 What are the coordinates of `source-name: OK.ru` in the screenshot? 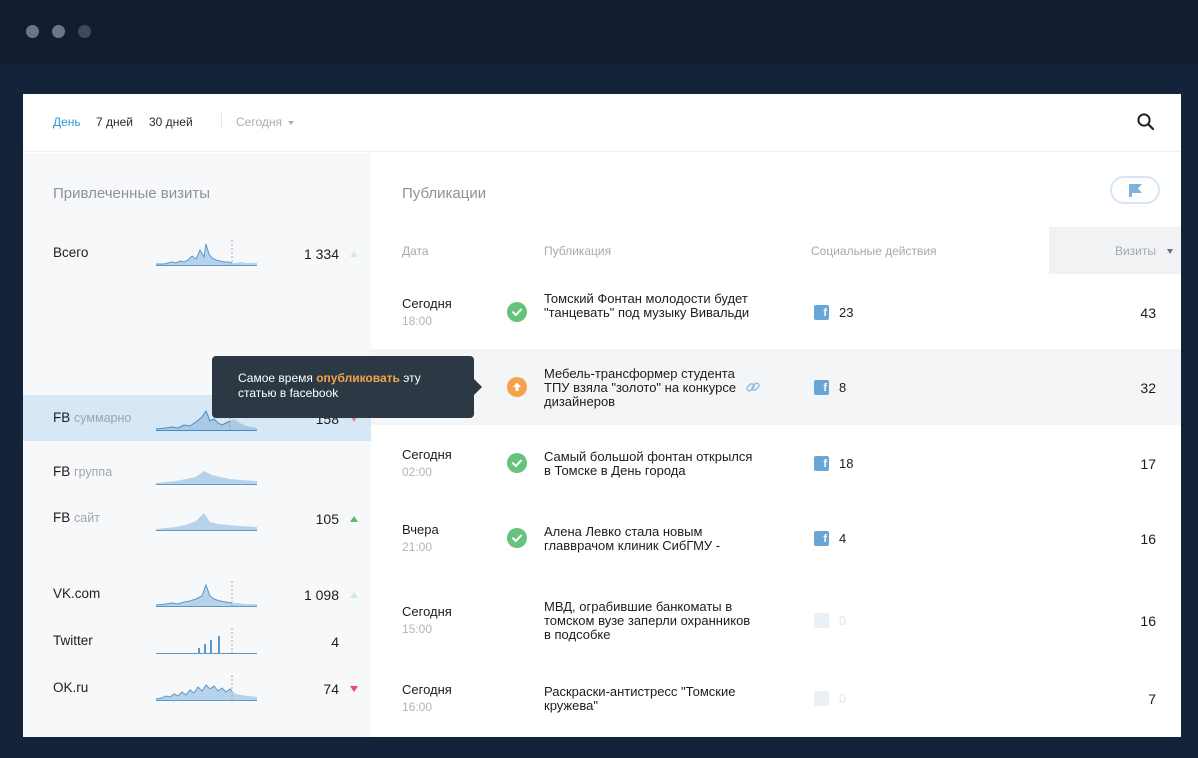 It's located at (70, 687).